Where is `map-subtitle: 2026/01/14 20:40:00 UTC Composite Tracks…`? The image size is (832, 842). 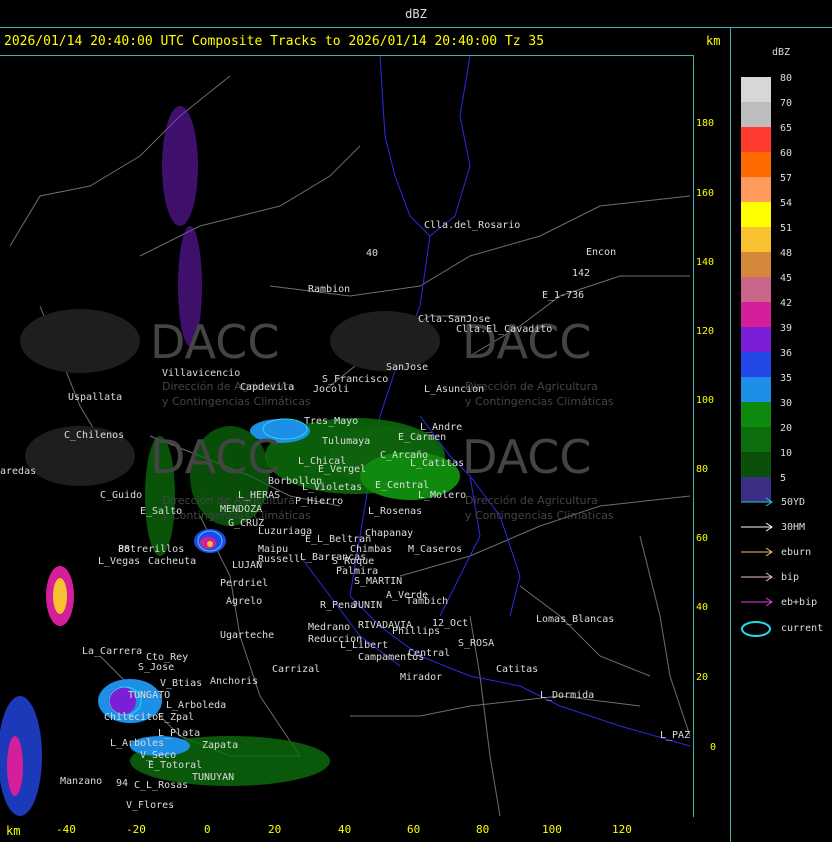
map-subtitle: 2026/01/14 20:40:00 UTC Composite Tracks… is located at coordinates (274, 41).